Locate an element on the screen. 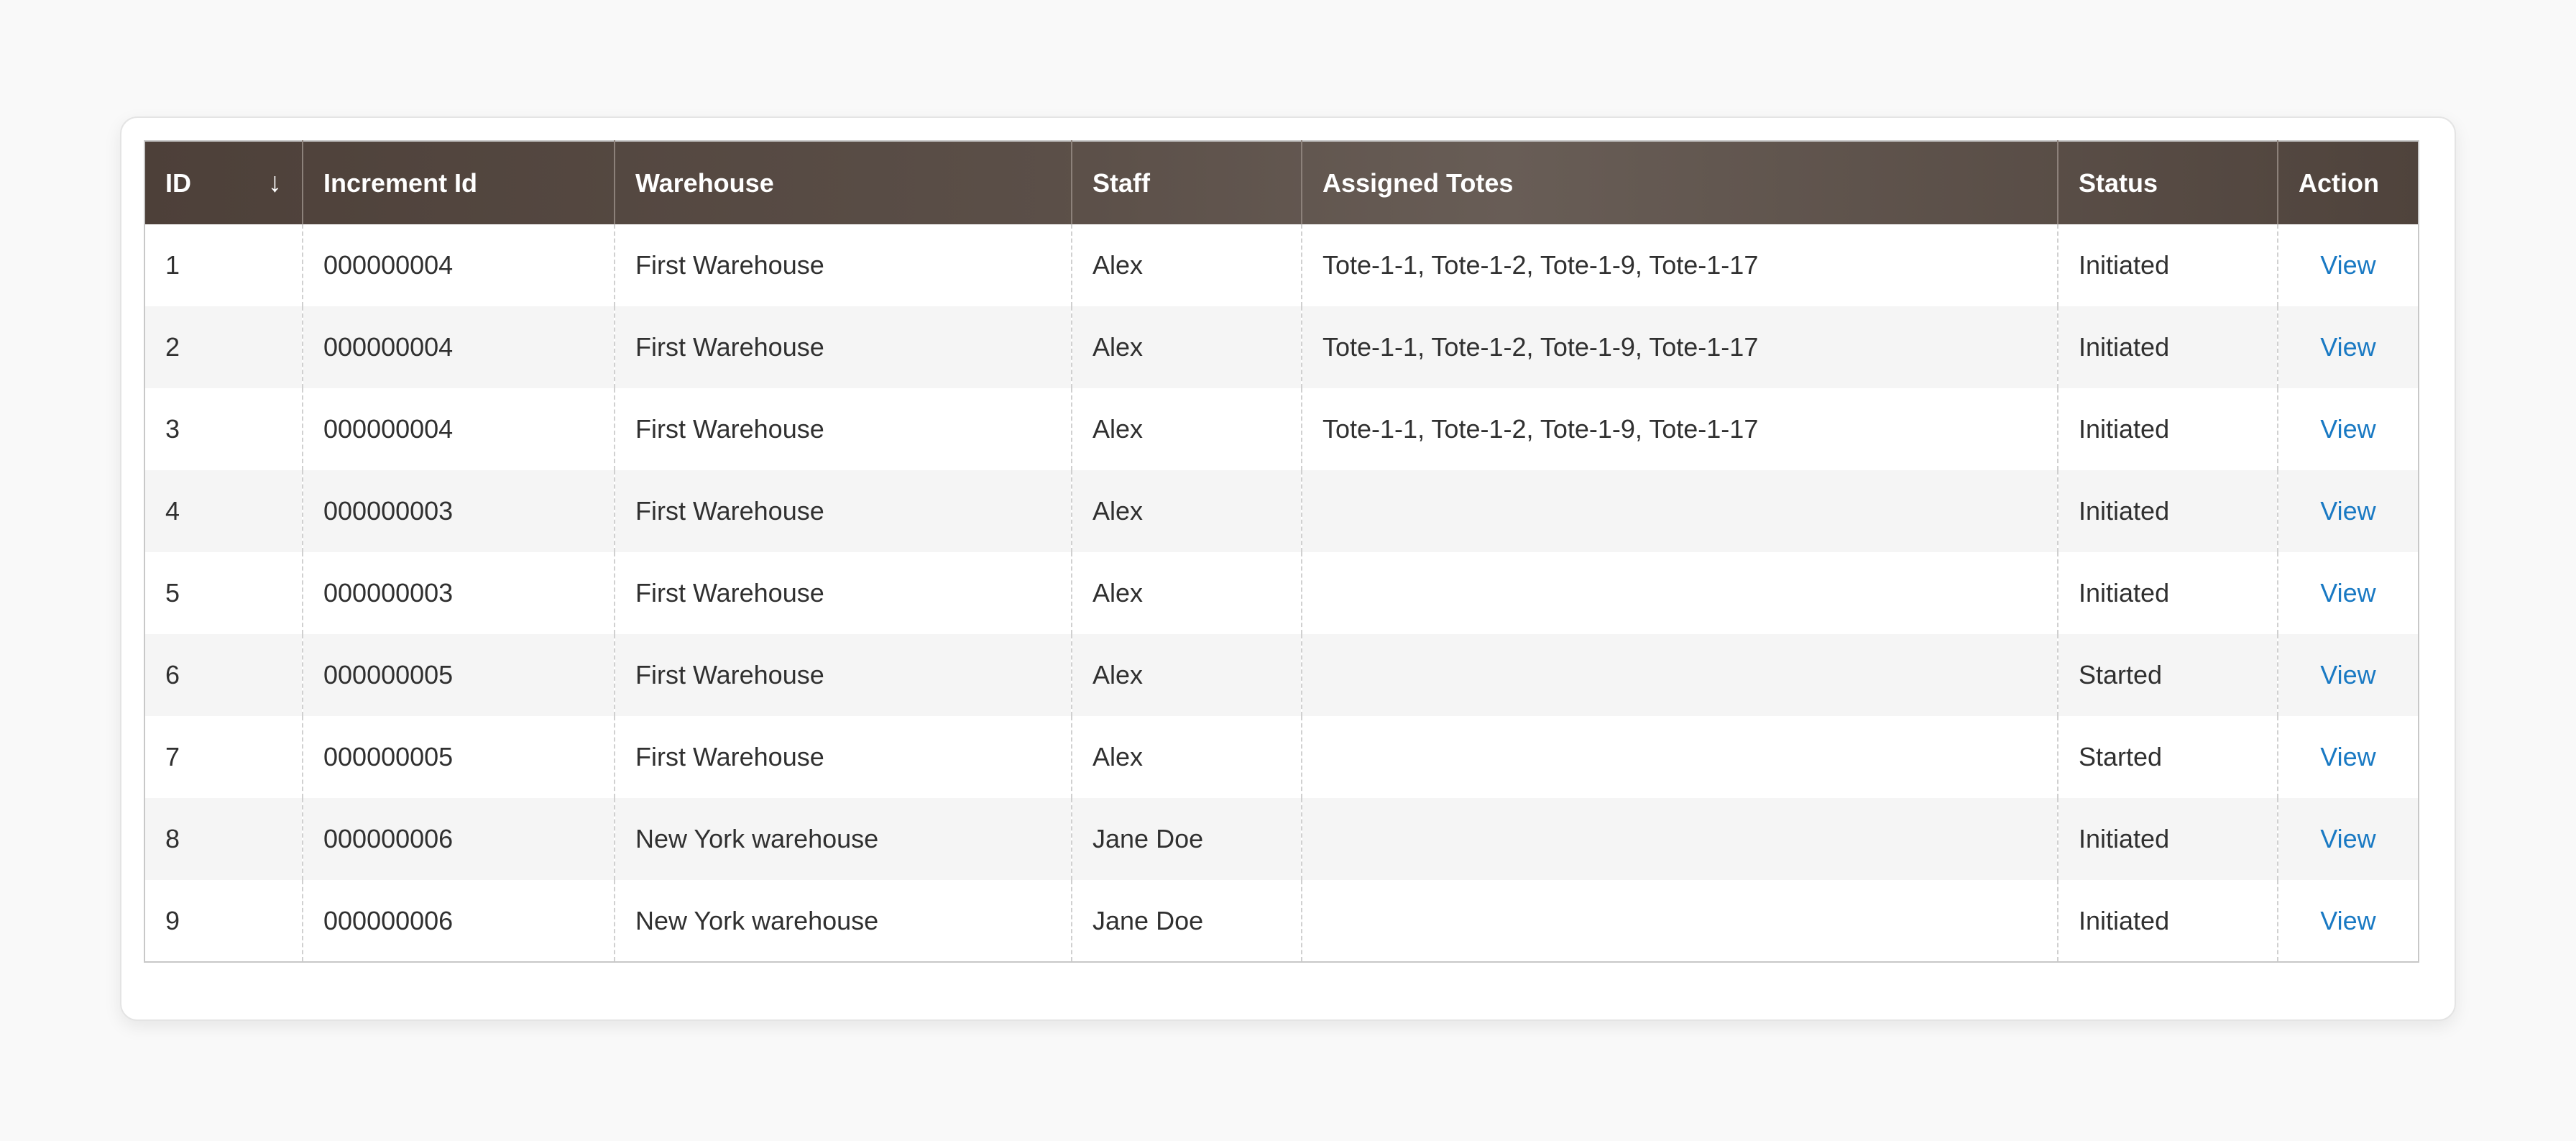 Image resolution: width=2576 pixels, height=1141 pixels. column-header-staff: Staff is located at coordinates (1187, 183).